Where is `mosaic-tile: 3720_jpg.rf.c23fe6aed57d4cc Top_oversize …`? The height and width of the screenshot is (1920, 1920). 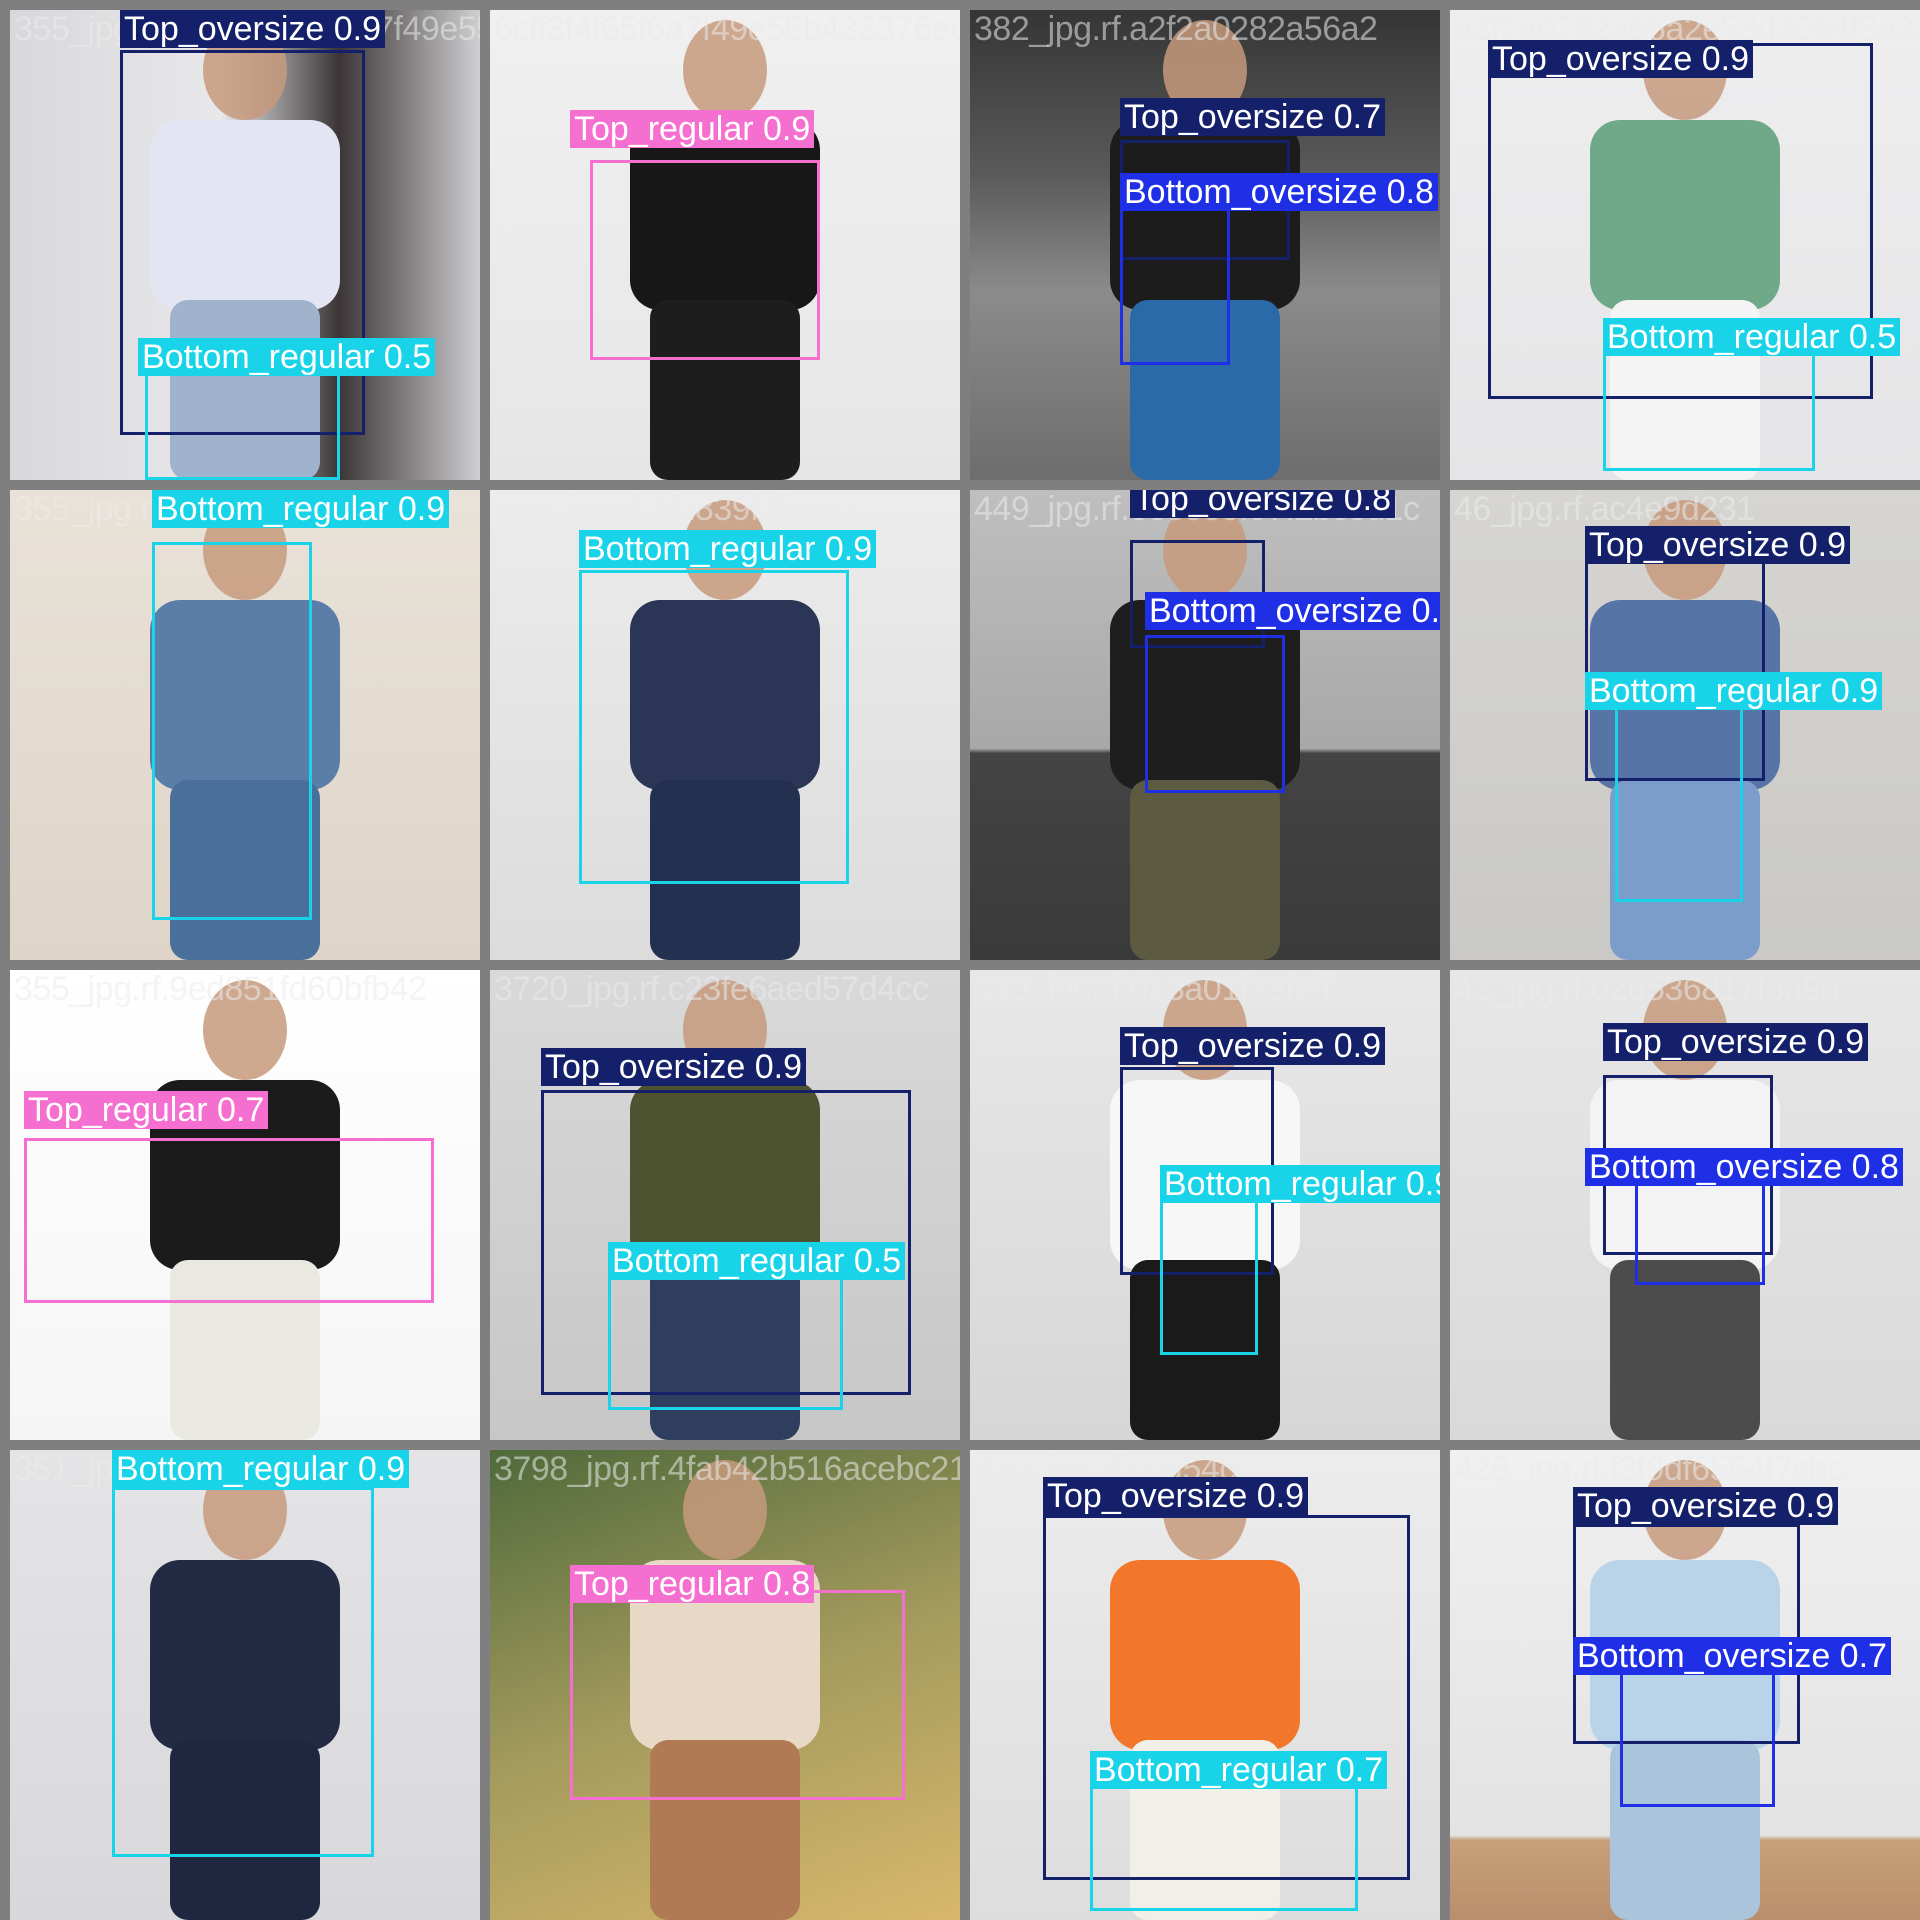
mosaic-tile: 3720_jpg.rf.c23fe6aed57d4cc Top_oversize … is located at coordinates (725, 1205).